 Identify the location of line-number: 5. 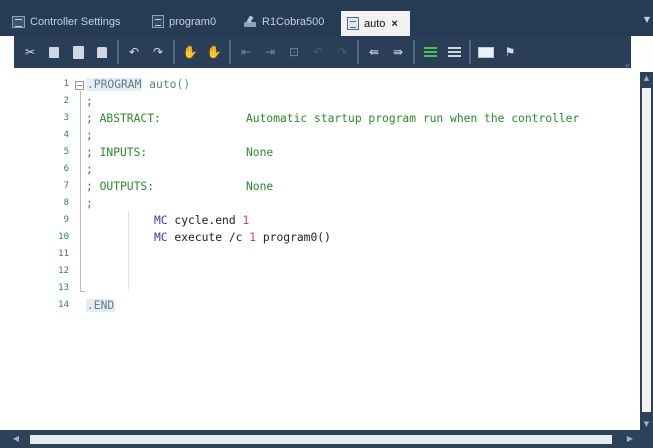
(66, 152).